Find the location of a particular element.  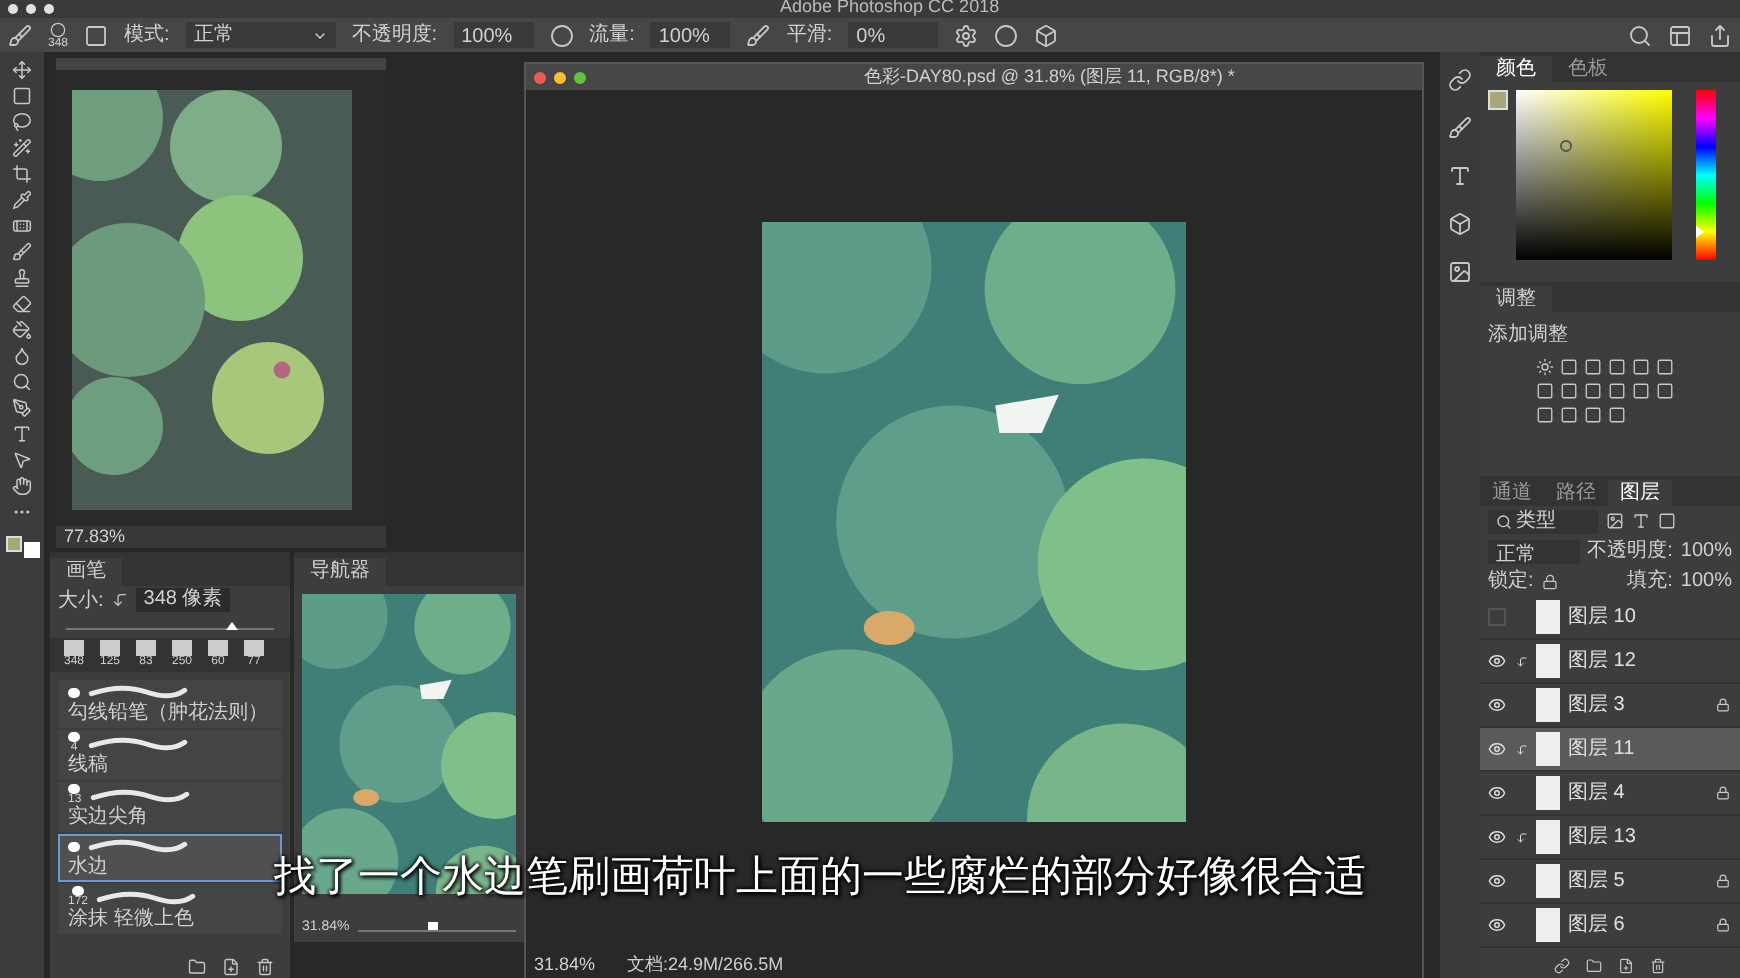

zoom-level: 31.84% is located at coordinates (565, 965).